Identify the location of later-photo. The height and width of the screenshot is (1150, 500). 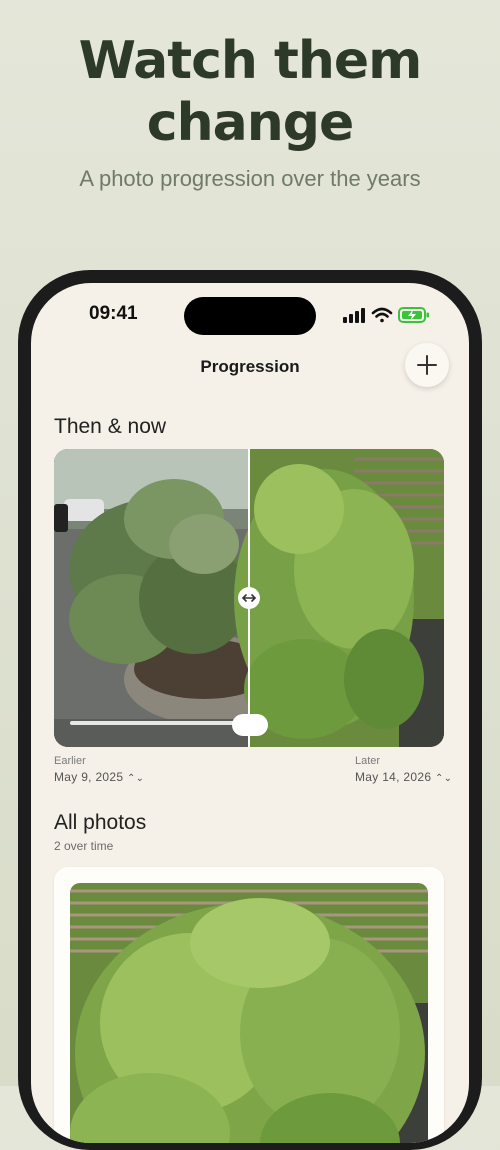
(339, 598).